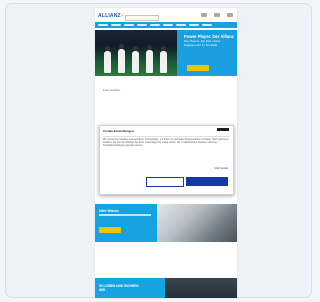 The height and width of the screenshot is (302, 320). Describe the element at coordinates (166, 15) in the screenshot. I see `site-header: ALLIANZ⚡` at that location.